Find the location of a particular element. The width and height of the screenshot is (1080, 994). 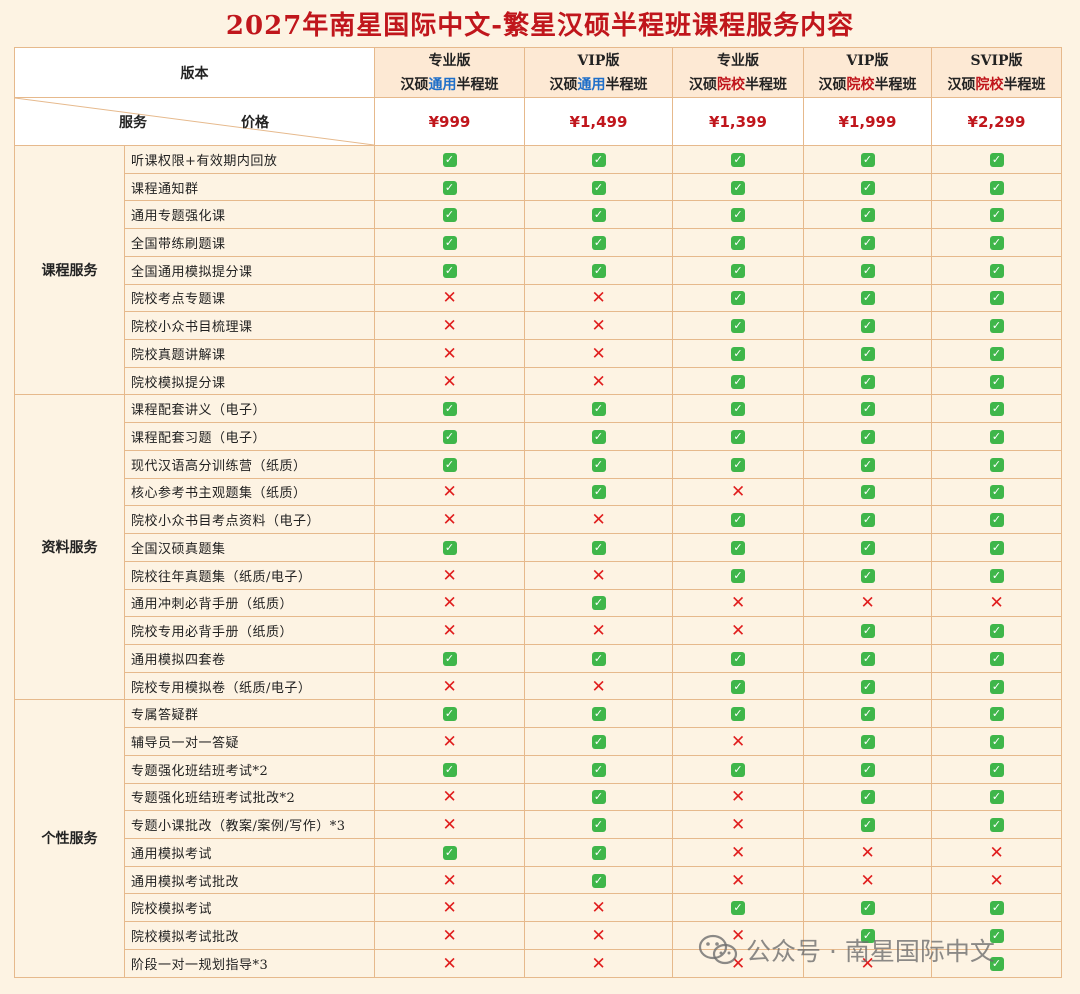

table-row: 核心参考书主观题集（纸质） ✕ ✓ ✕ ✓ ✓ is located at coordinates (538, 492).